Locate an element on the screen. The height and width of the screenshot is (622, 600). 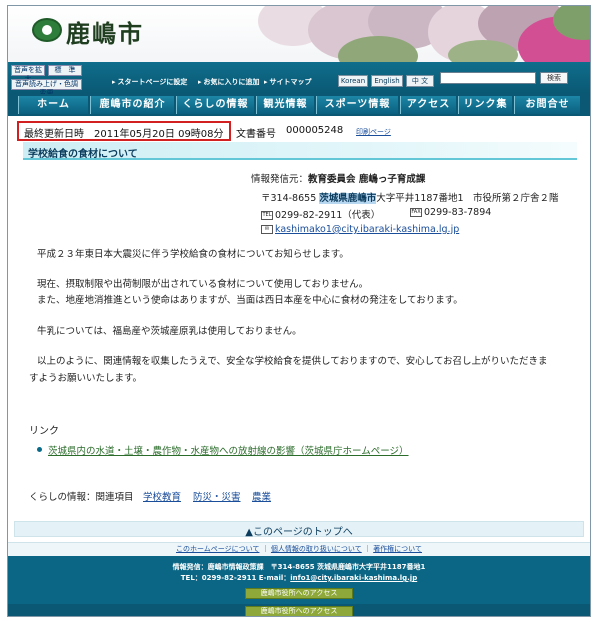
publisher-from-value: 教育委員会 鹿嶋っ子育成課 is located at coordinates (367, 179).